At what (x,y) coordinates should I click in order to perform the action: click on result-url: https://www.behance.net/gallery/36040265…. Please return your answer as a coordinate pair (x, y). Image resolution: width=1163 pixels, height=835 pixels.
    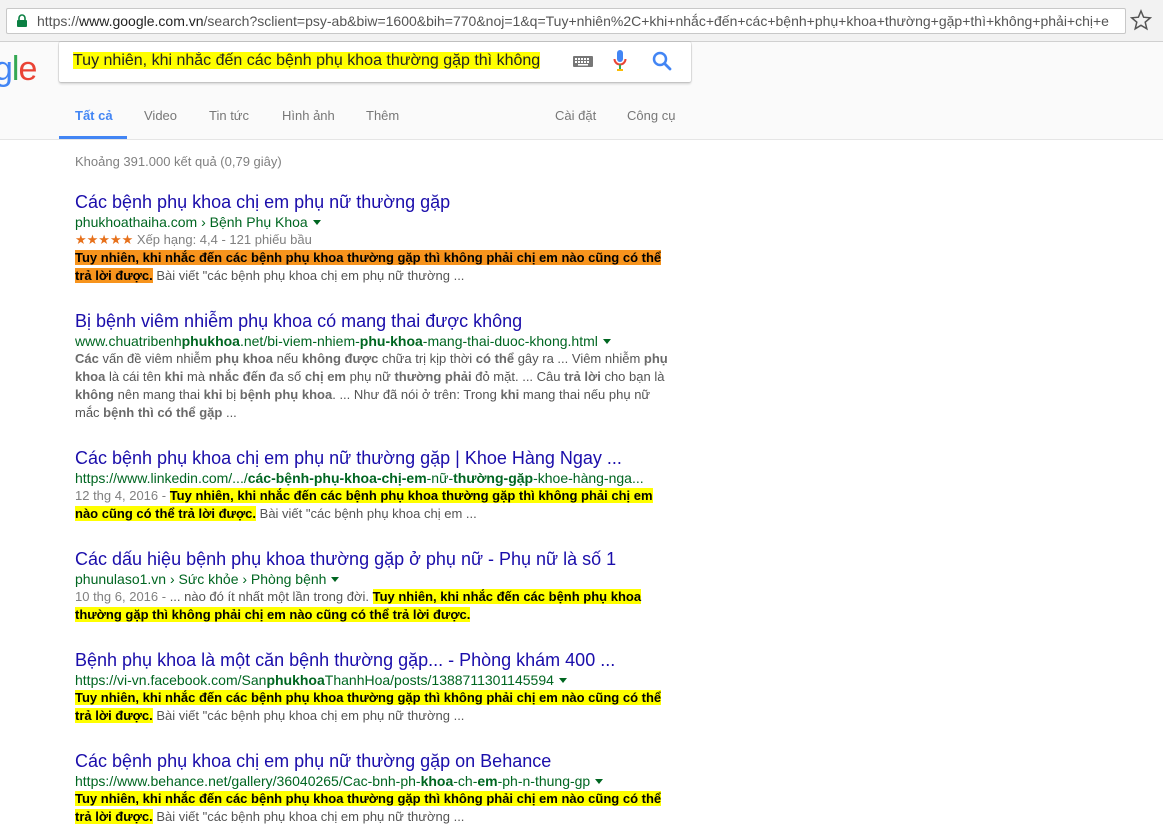
    Looking at the image, I should click on (375, 781).